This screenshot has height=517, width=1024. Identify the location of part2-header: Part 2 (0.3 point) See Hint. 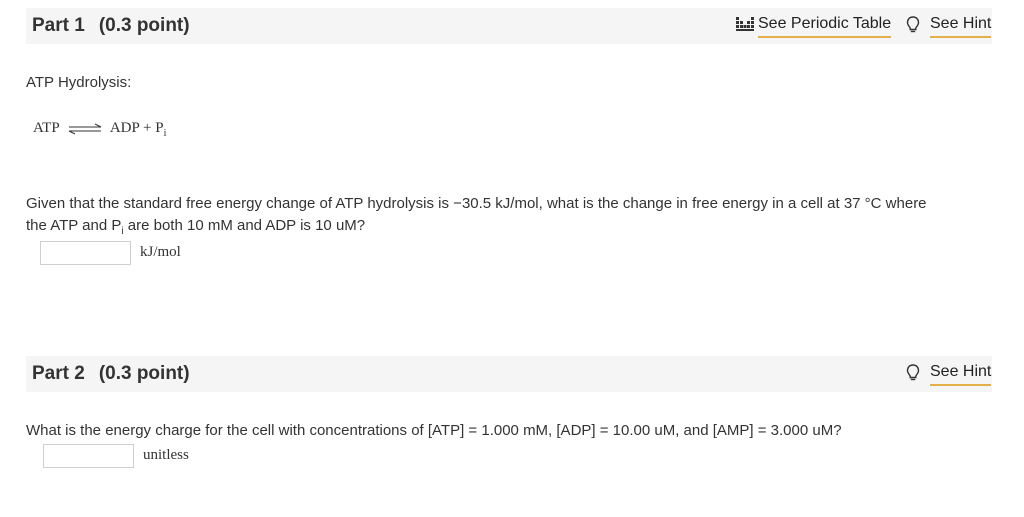
(509, 374).